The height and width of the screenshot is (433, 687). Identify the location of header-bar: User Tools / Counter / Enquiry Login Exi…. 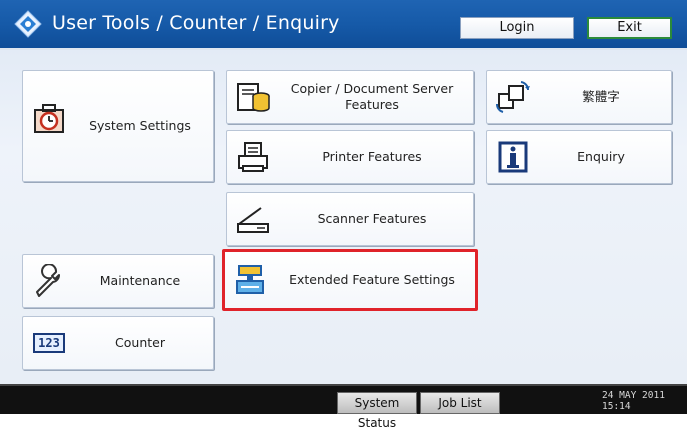
(343, 25).